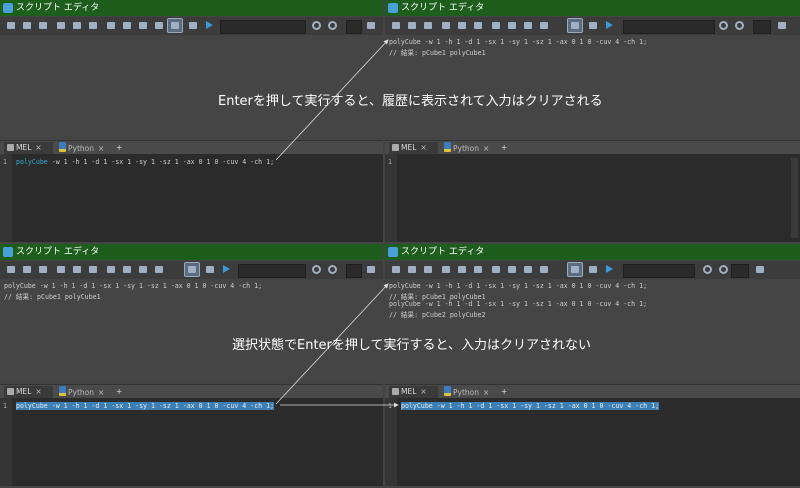  I want to click on annotation-bottom: 選択状態でEnterを押して実行すると、入力はクリアされない, so click(411, 345).